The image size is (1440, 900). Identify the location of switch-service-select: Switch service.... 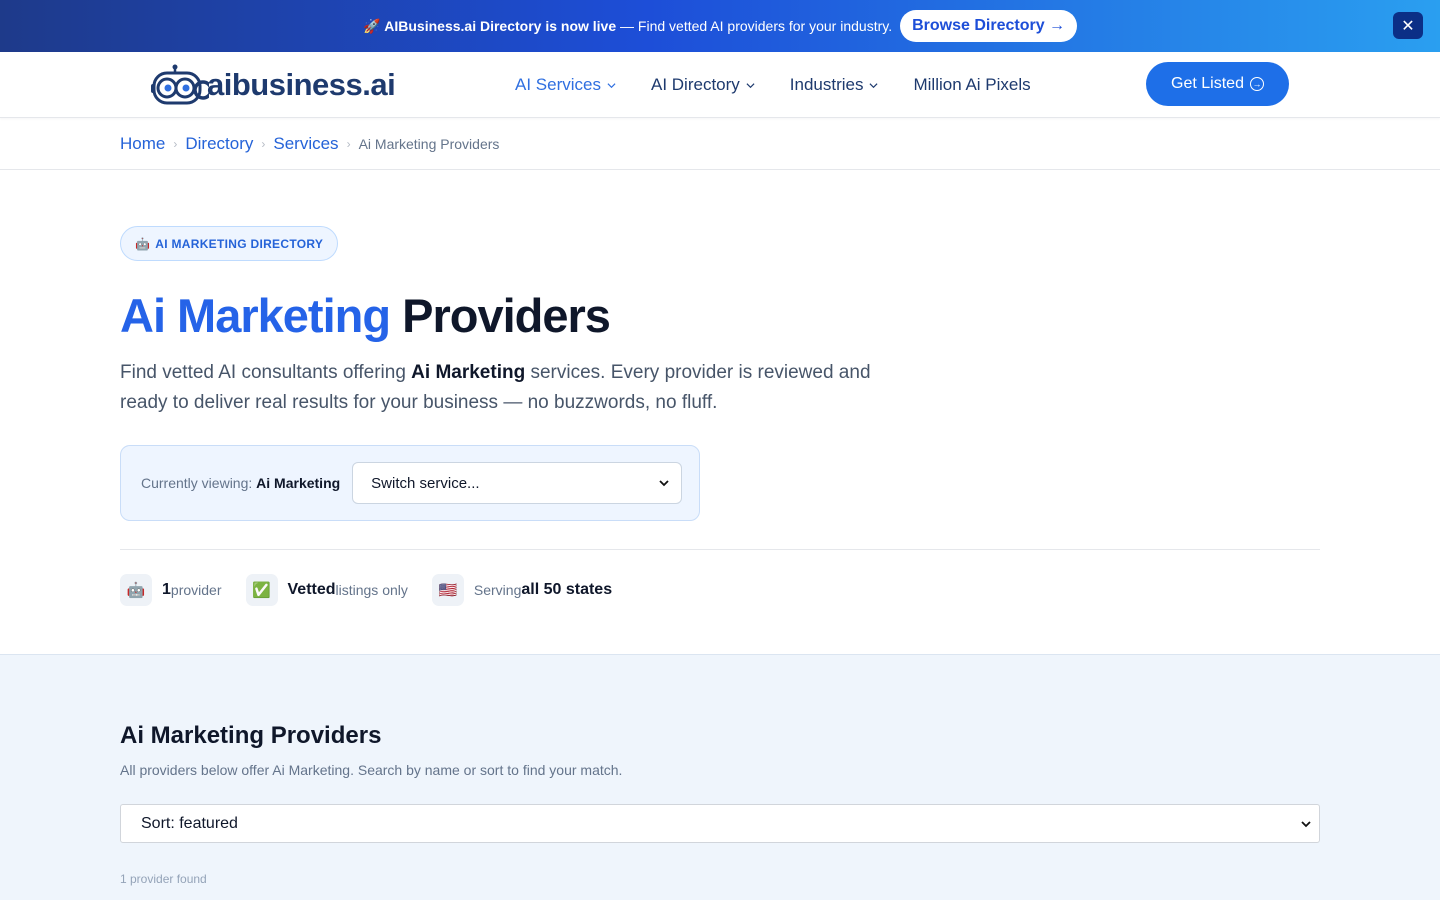
(517, 483).